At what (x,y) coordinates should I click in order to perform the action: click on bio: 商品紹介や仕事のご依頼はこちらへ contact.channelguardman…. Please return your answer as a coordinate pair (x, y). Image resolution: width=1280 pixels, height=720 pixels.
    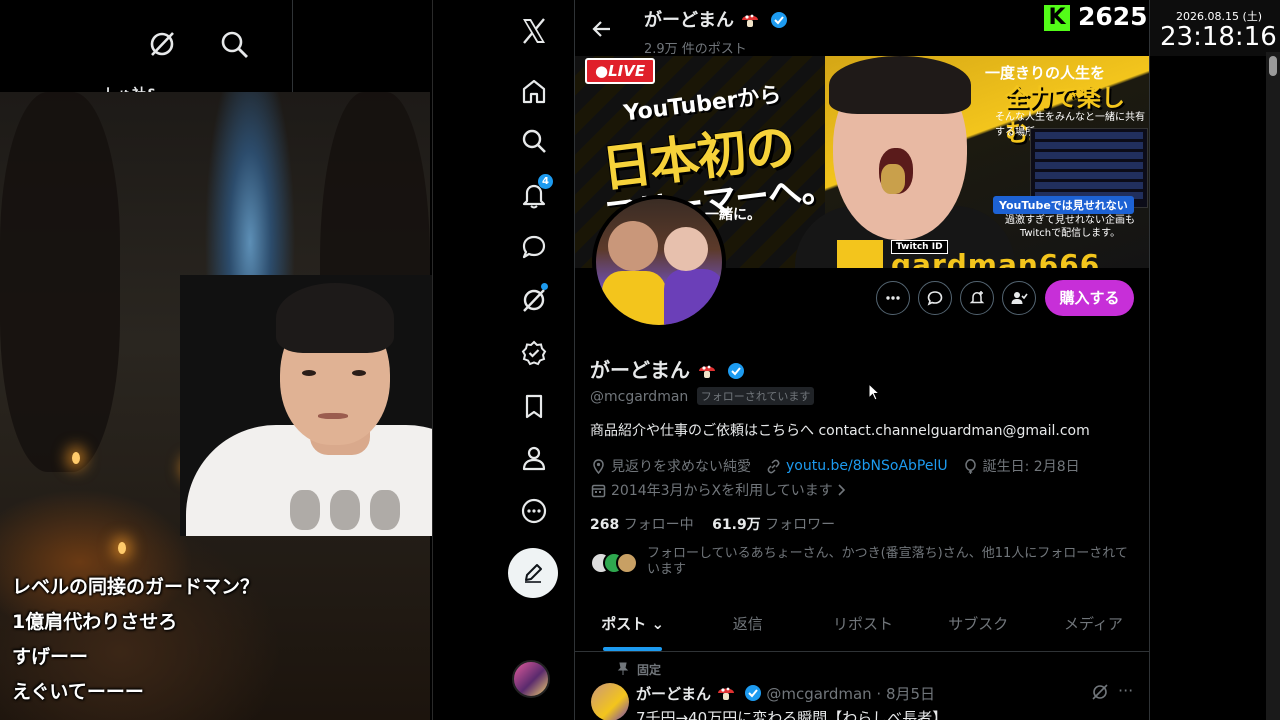
    Looking at the image, I should click on (840, 431).